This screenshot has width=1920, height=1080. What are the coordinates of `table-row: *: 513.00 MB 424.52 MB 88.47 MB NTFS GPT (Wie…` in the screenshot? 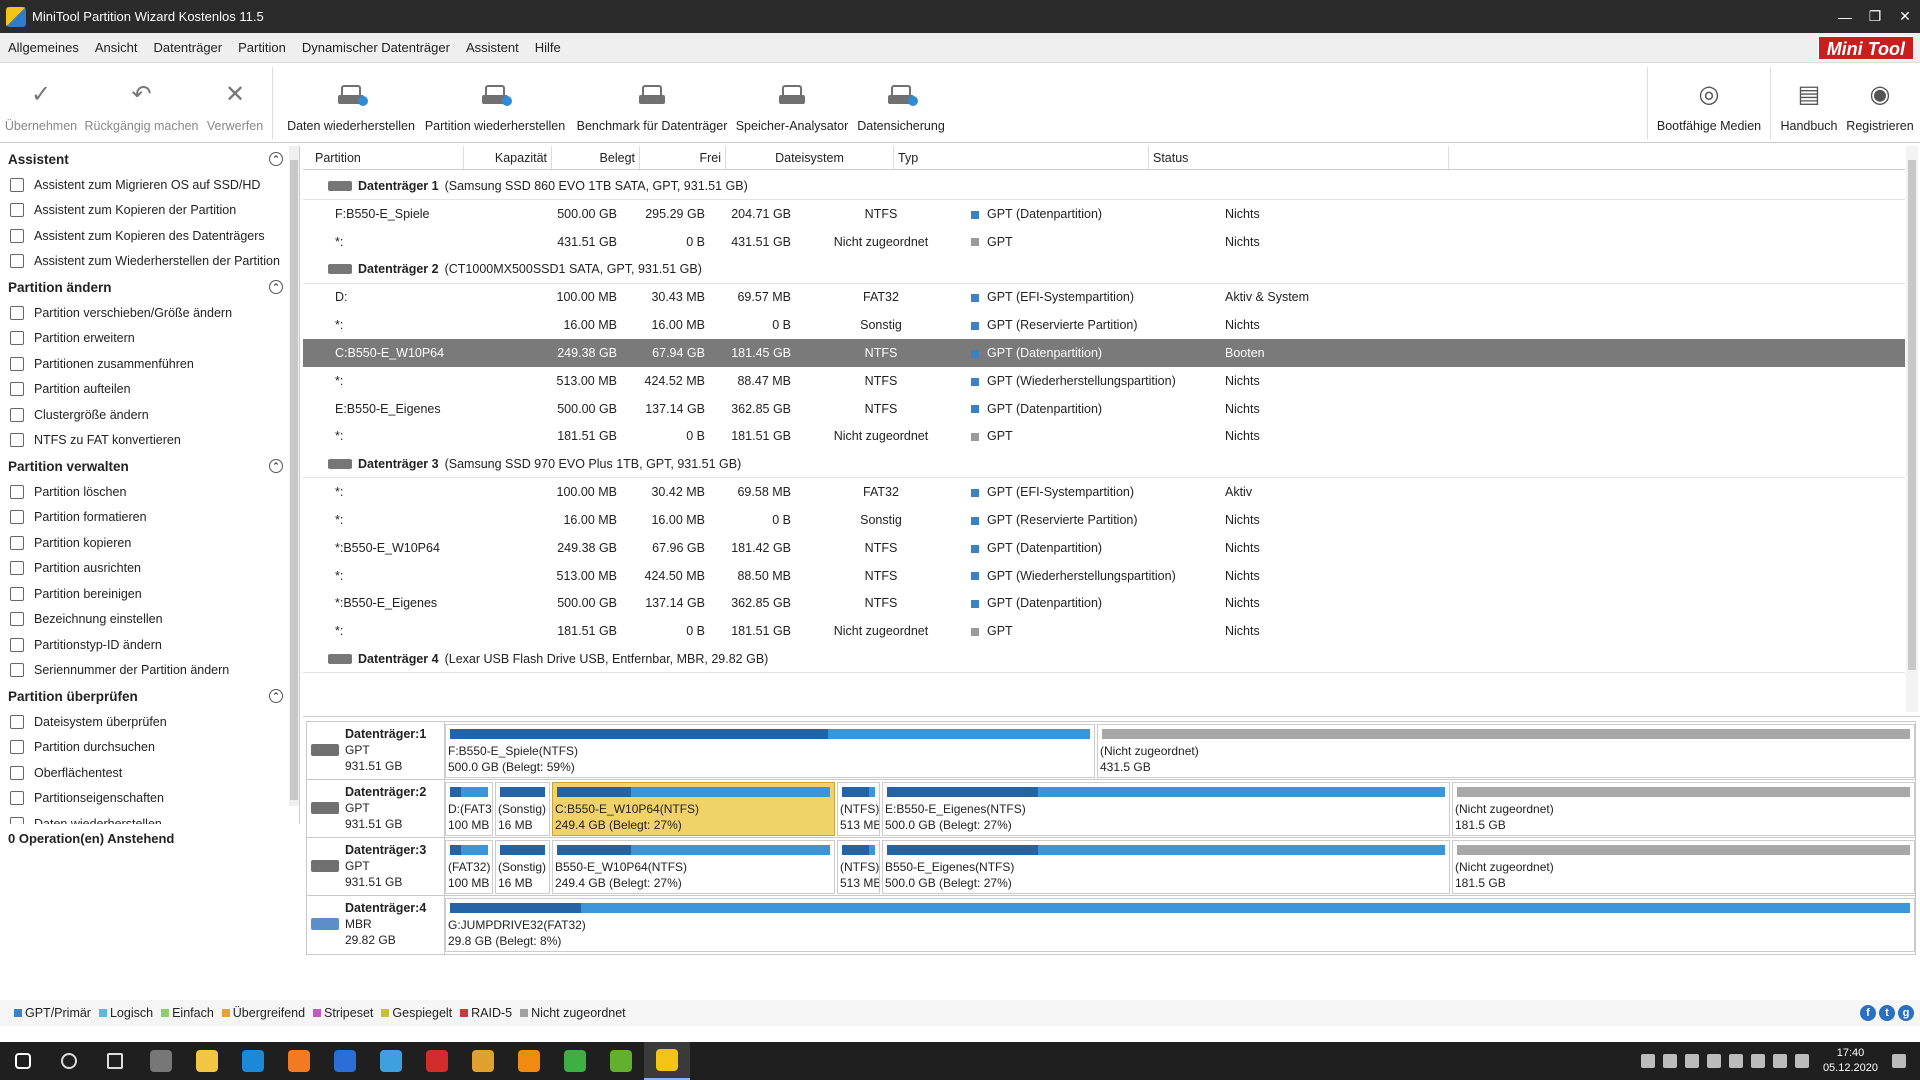 It's located at (1104, 381).